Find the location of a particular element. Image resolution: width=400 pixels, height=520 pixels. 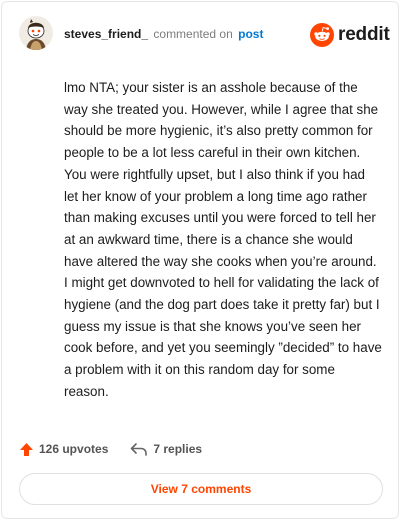

upvote-count: 126 upvotes is located at coordinates (74, 449).